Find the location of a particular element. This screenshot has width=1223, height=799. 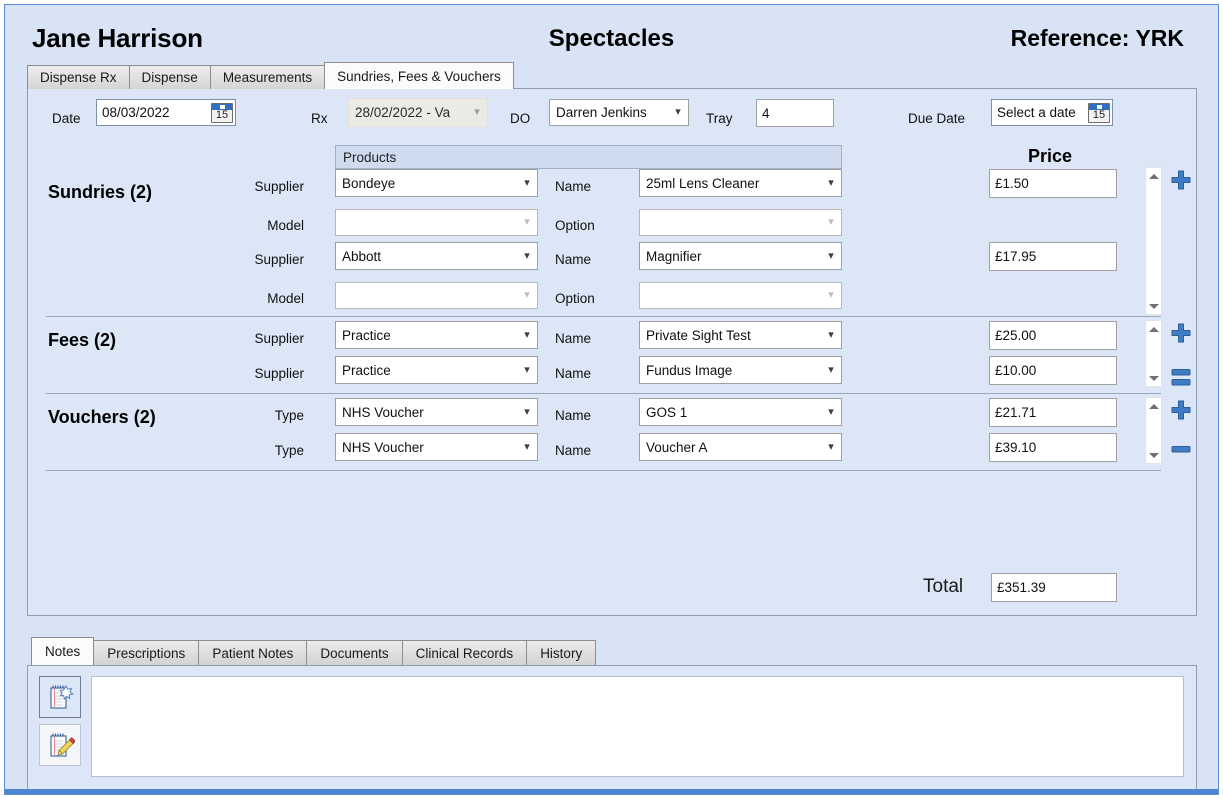

date-picker: 08/03/2022 15 is located at coordinates (166, 112).